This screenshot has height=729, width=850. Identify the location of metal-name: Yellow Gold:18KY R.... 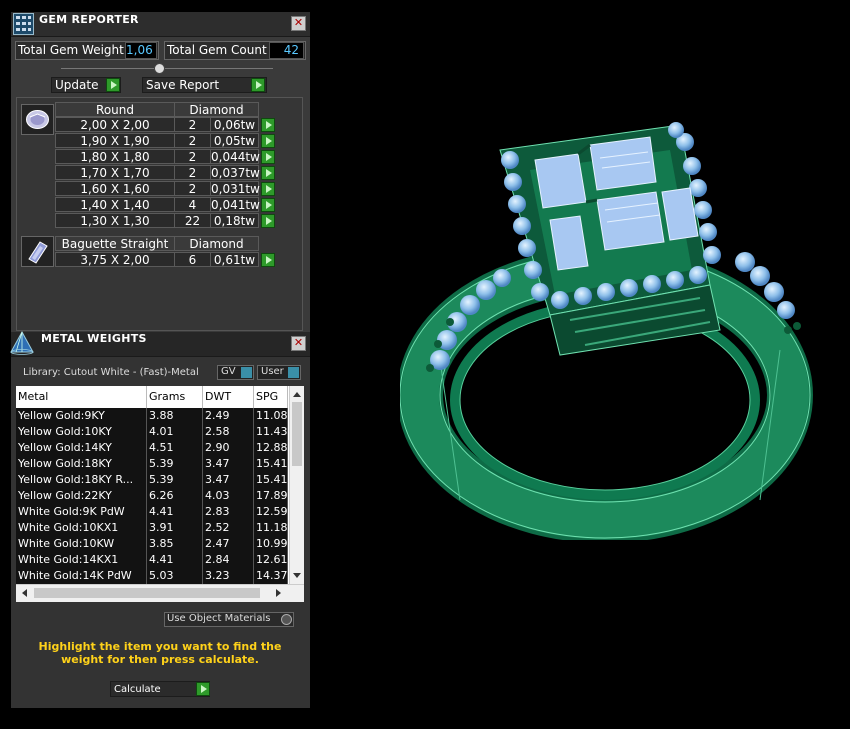
(81, 480).